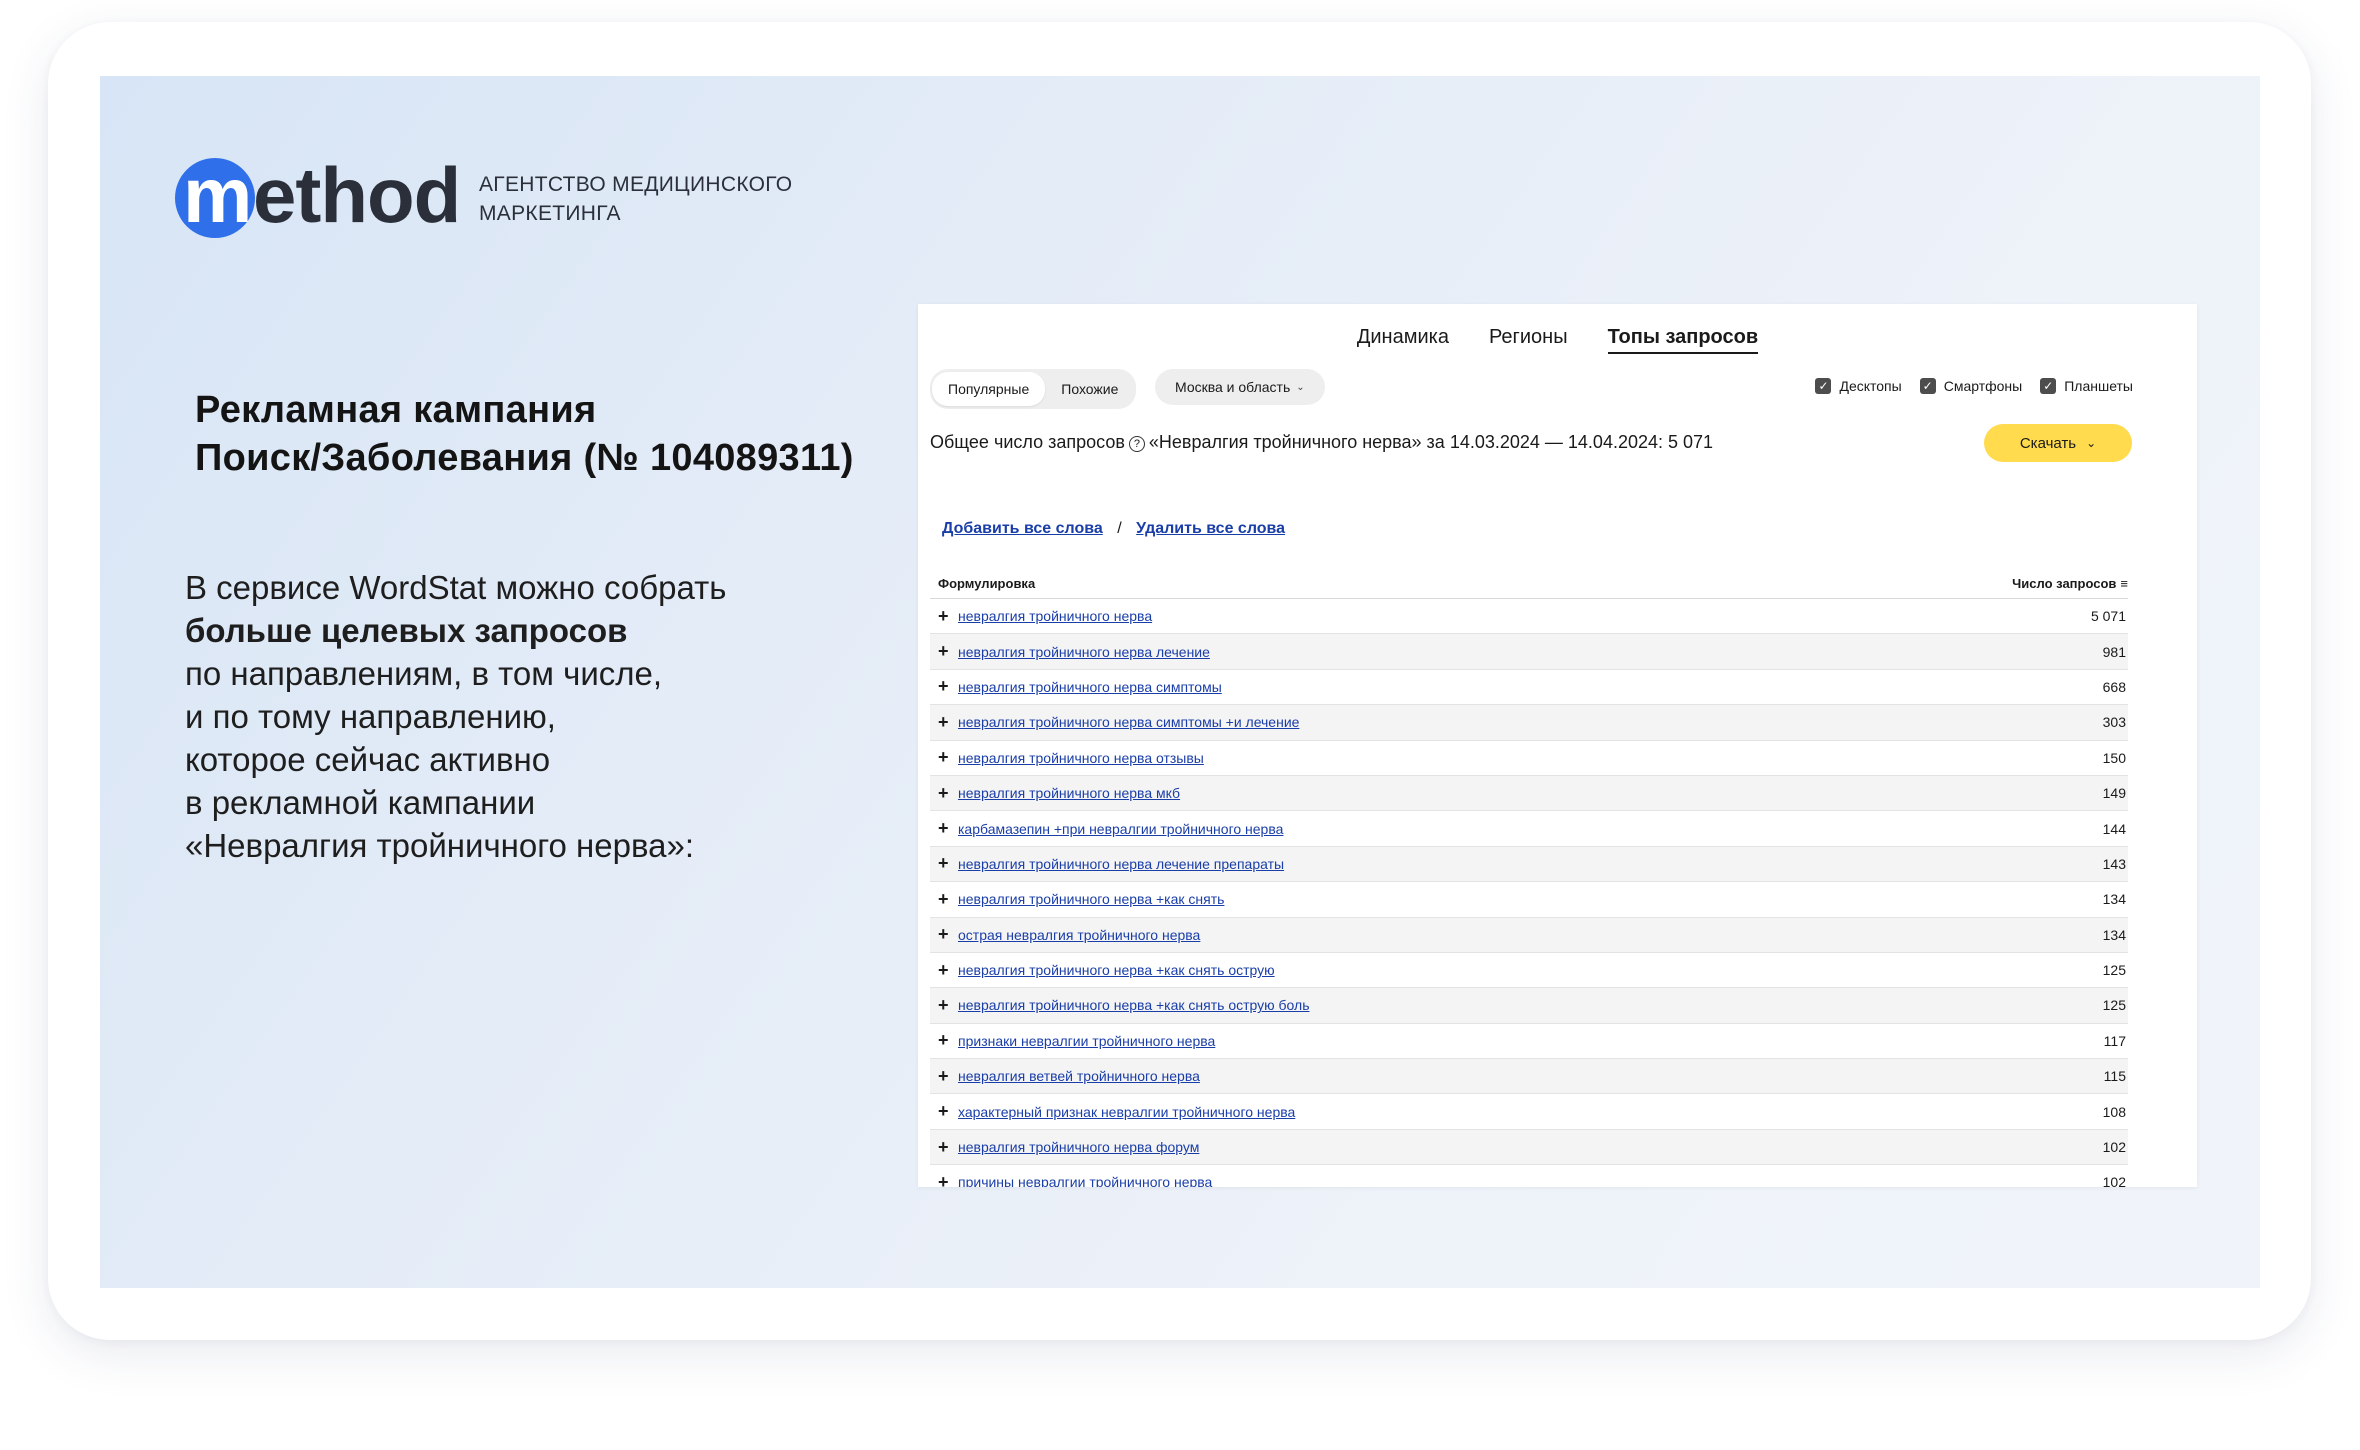 The image size is (2360, 1450). I want to click on query-link: невралгия тройничного нерва форум, so click(1502, 1147).